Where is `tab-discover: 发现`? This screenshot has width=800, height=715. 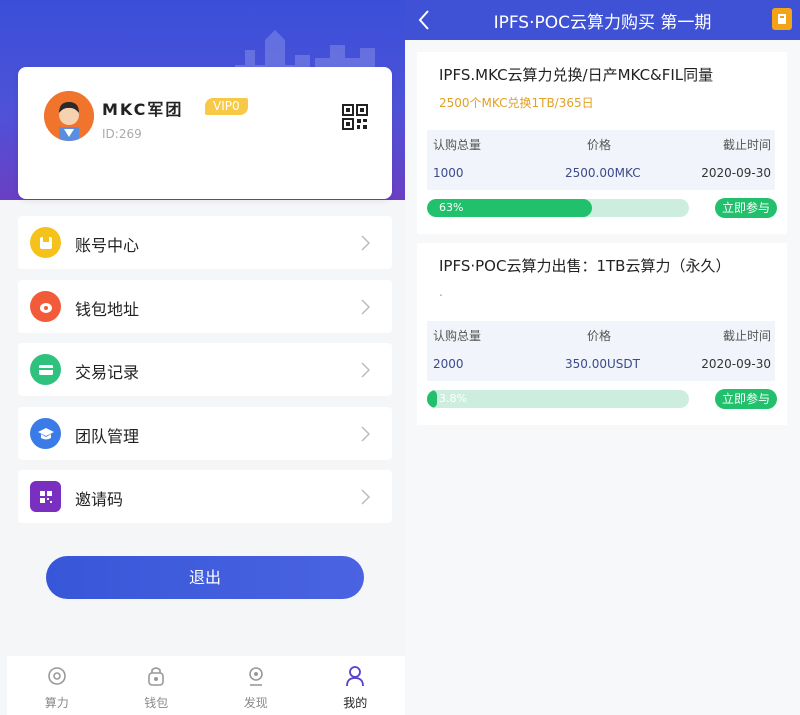 tab-discover: 发现 is located at coordinates (256, 685).